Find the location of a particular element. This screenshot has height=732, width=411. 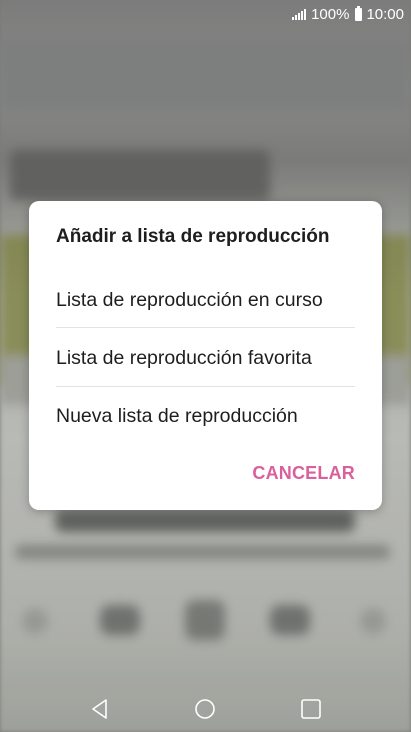

option-favorite-playlist: Lista de reproducción favorita is located at coordinates (205, 358).